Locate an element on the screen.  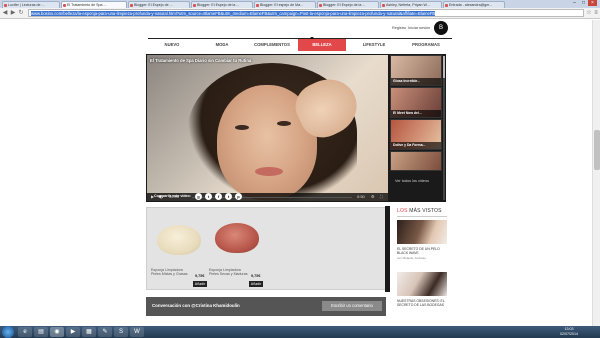
product-image-red-sponge is located at coordinates (237, 238).